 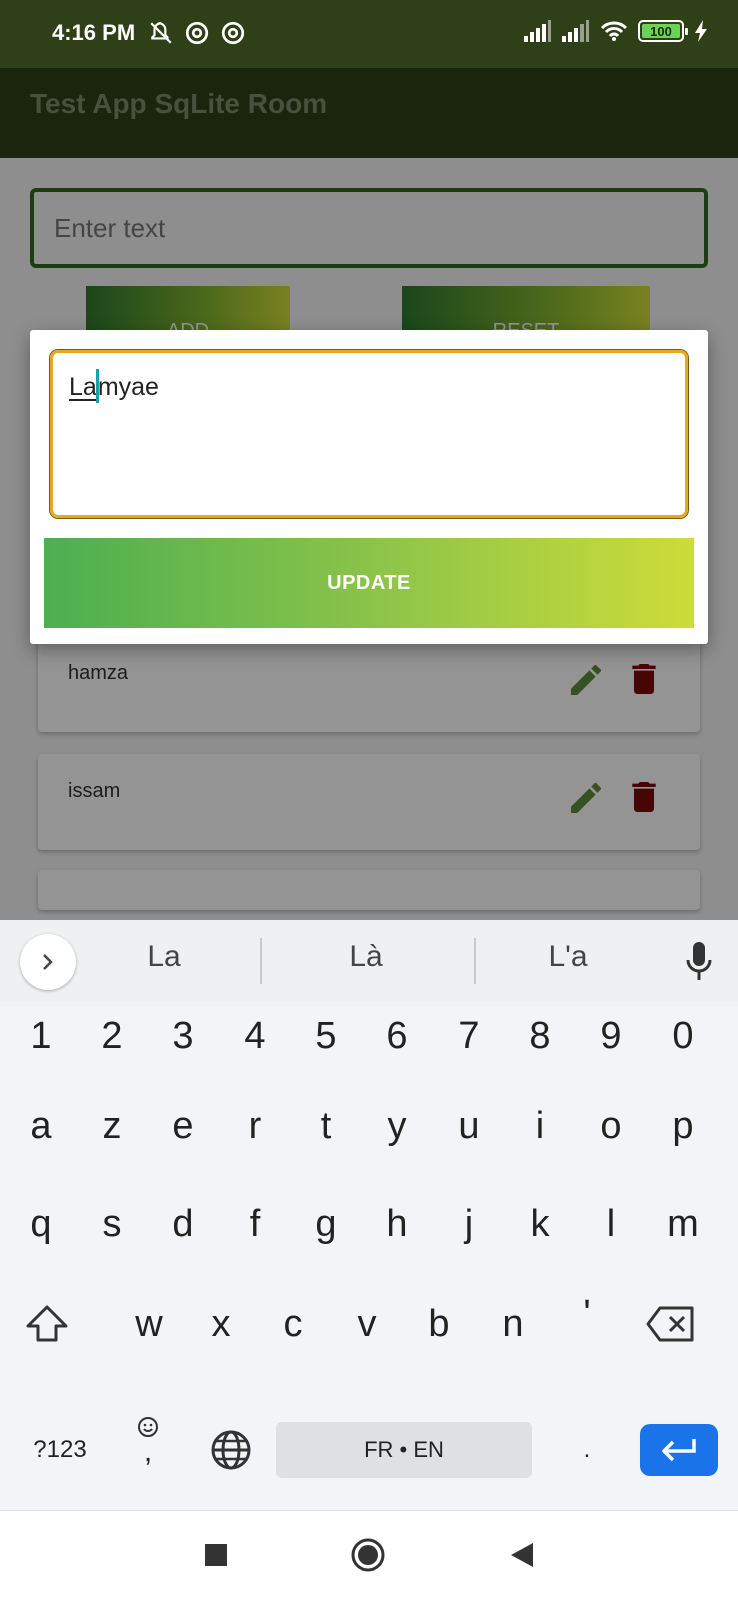 I want to click on home-icon, so click(x=368, y=1555).